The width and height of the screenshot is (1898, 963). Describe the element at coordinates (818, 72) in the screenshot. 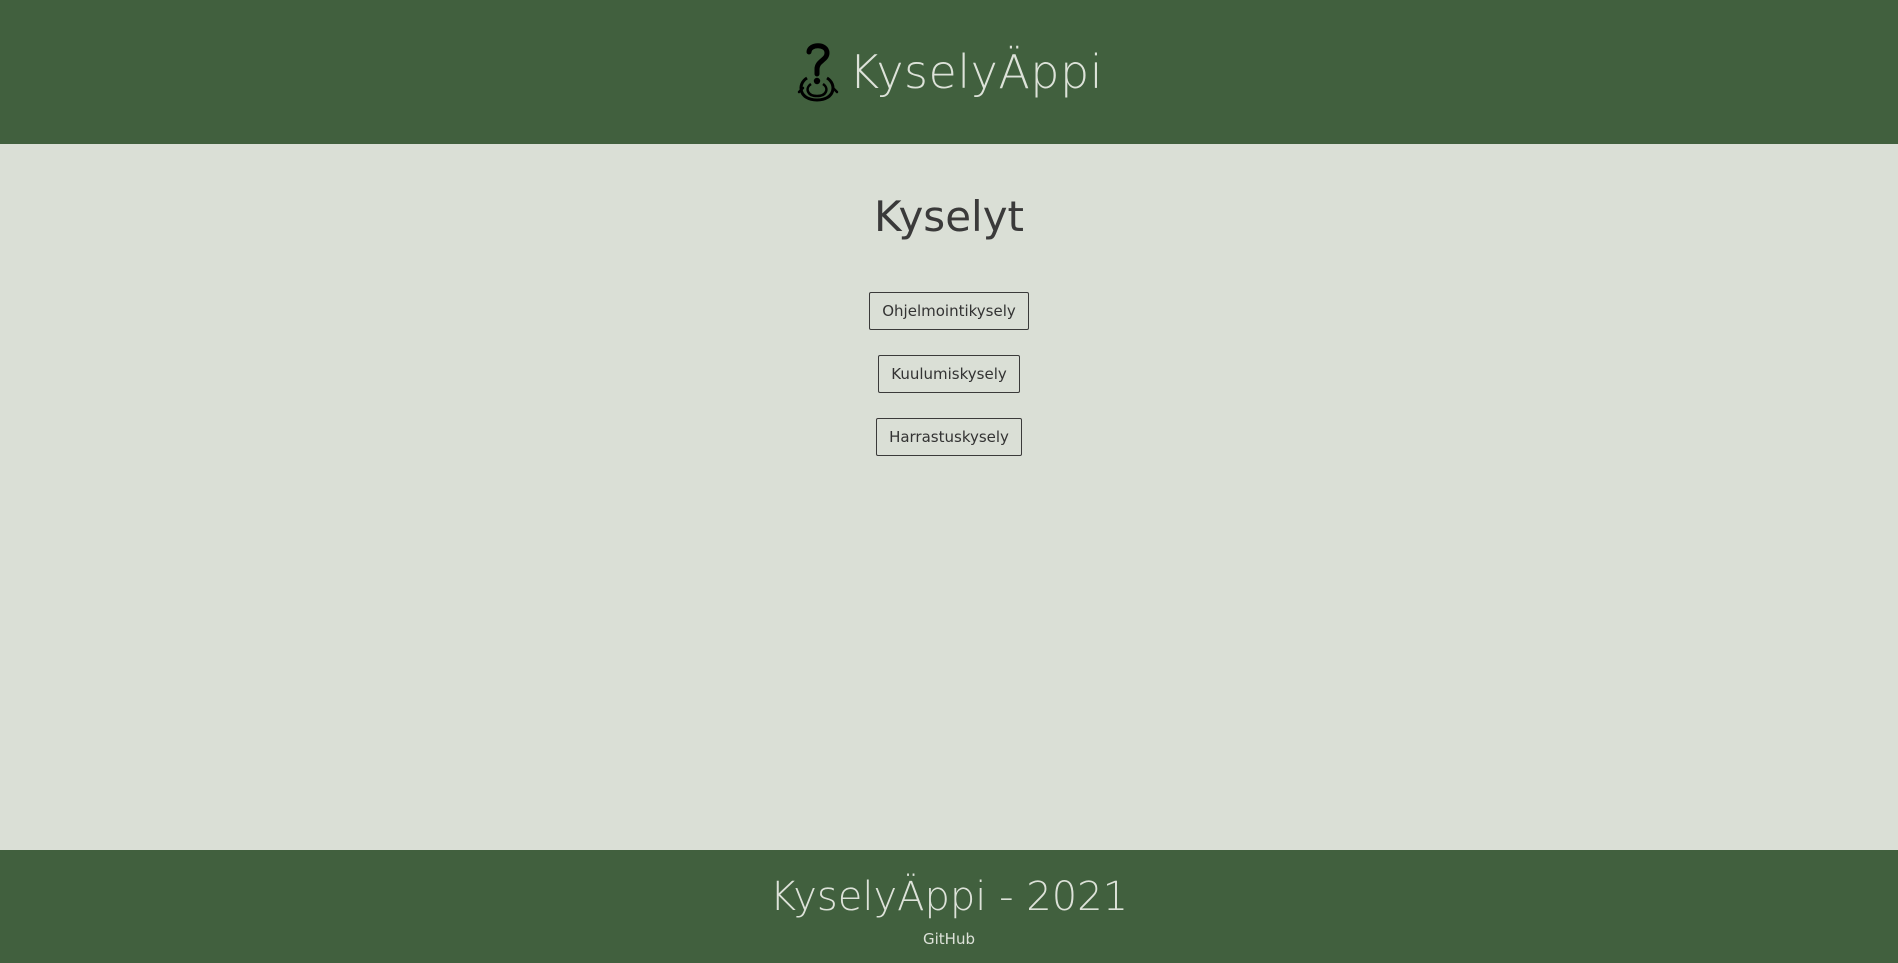

I see `question-mark-hook-icon` at that location.